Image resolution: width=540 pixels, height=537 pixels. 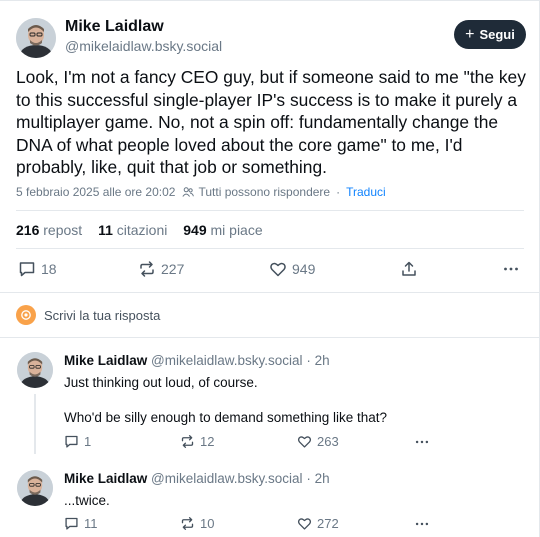 What do you see at coordinates (264, 192) in the screenshot?
I see `reply-setting: Tutti possono rispondere` at bounding box center [264, 192].